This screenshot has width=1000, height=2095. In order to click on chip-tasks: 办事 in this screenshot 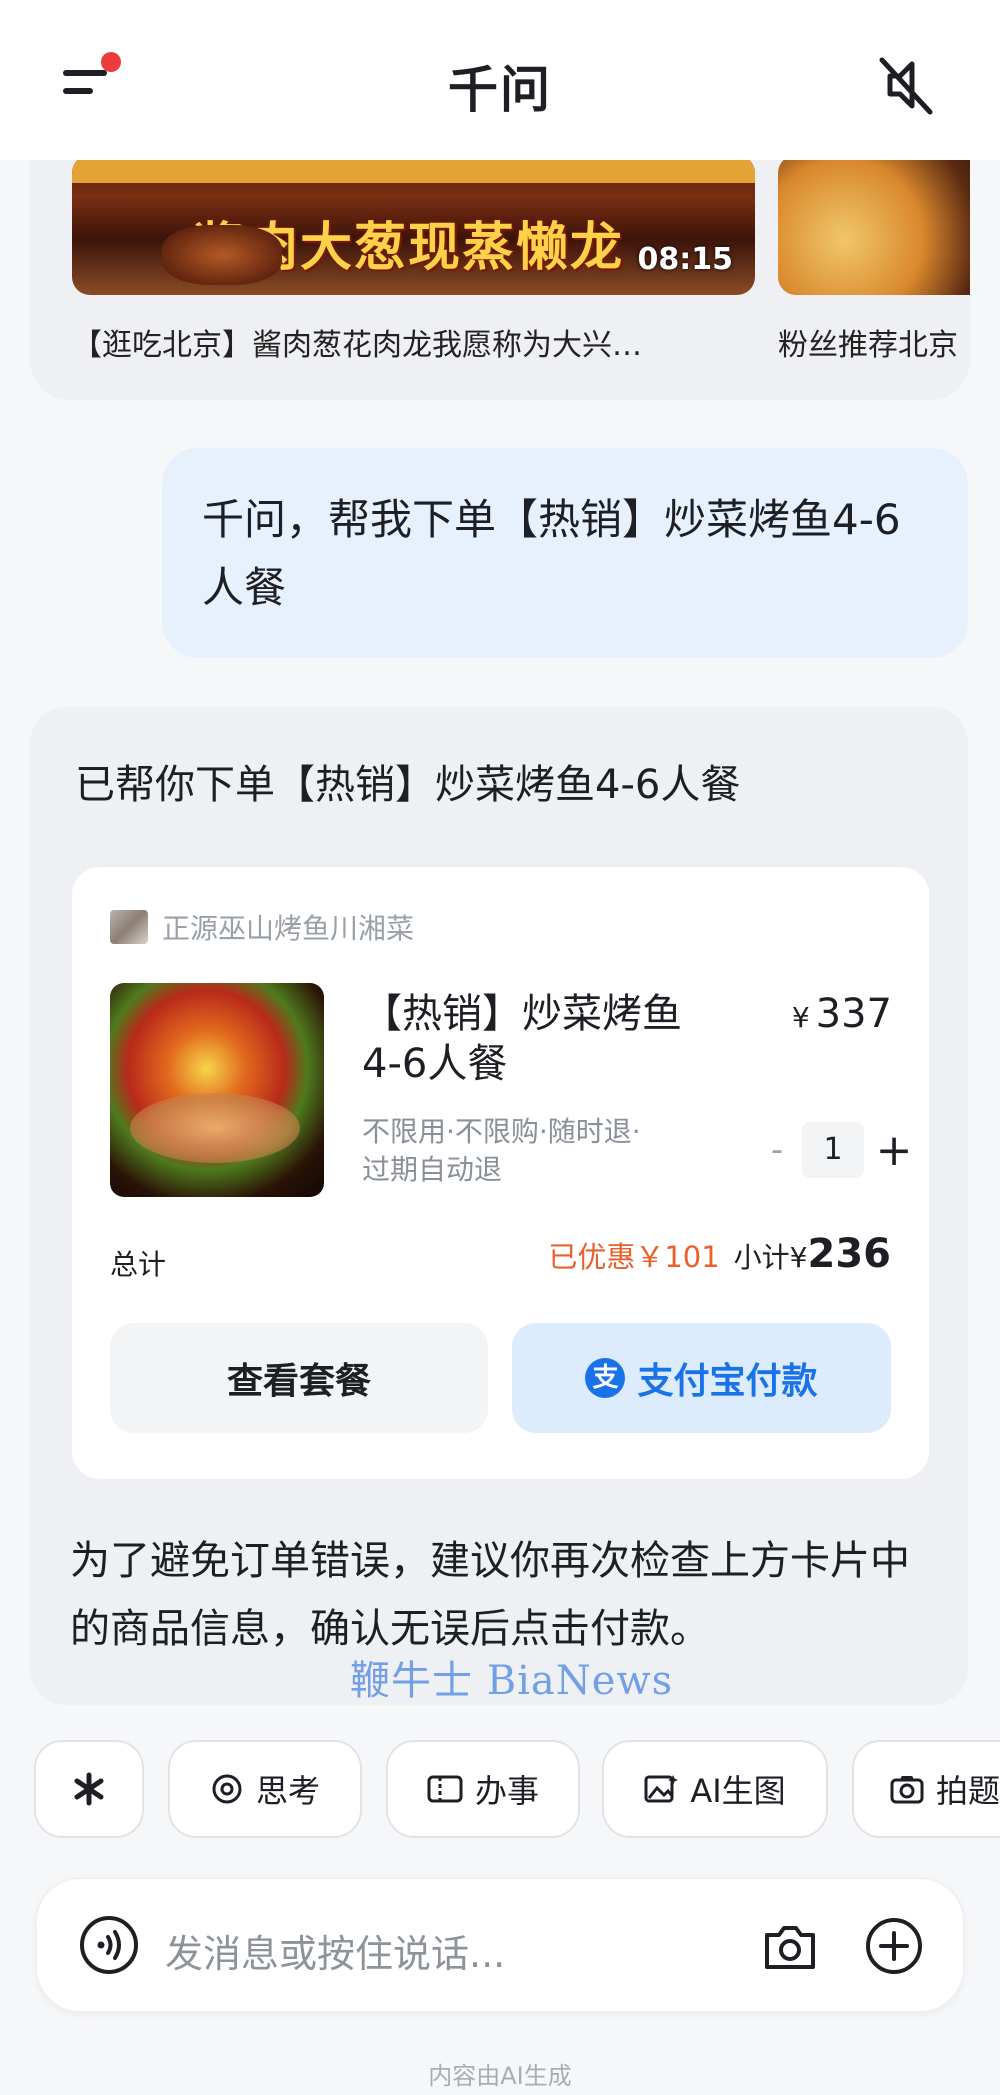, I will do `click(483, 1789)`.